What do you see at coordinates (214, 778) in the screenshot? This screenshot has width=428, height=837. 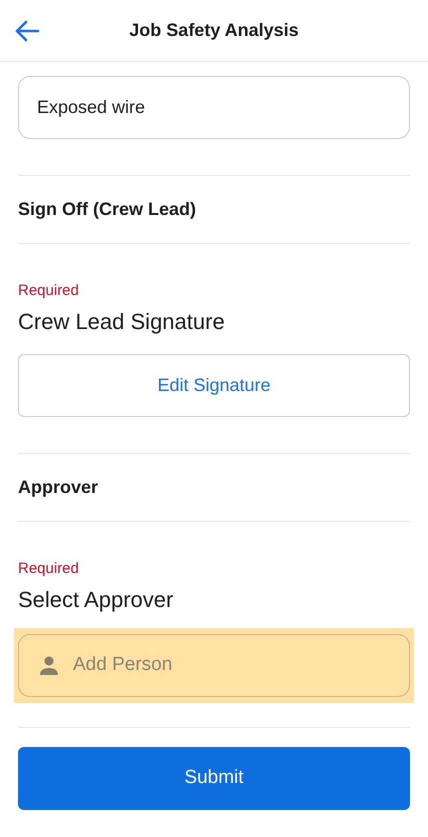 I see `submit-button: Submit` at bounding box center [214, 778].